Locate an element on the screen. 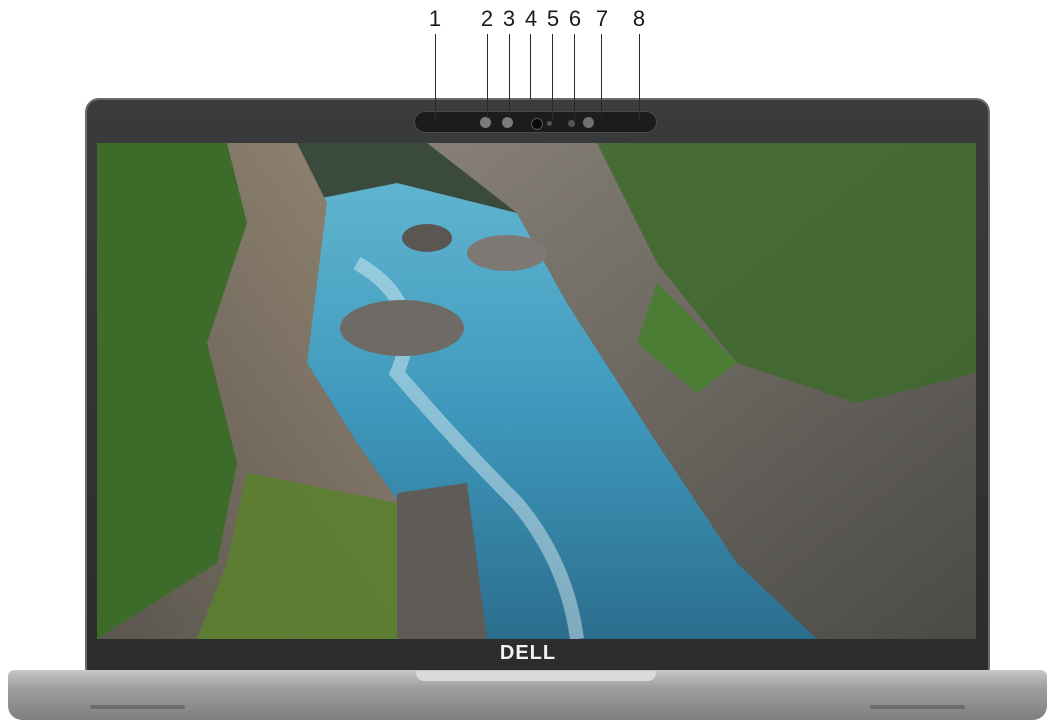  rubber-foot-left is located at coordinates (137, 707).